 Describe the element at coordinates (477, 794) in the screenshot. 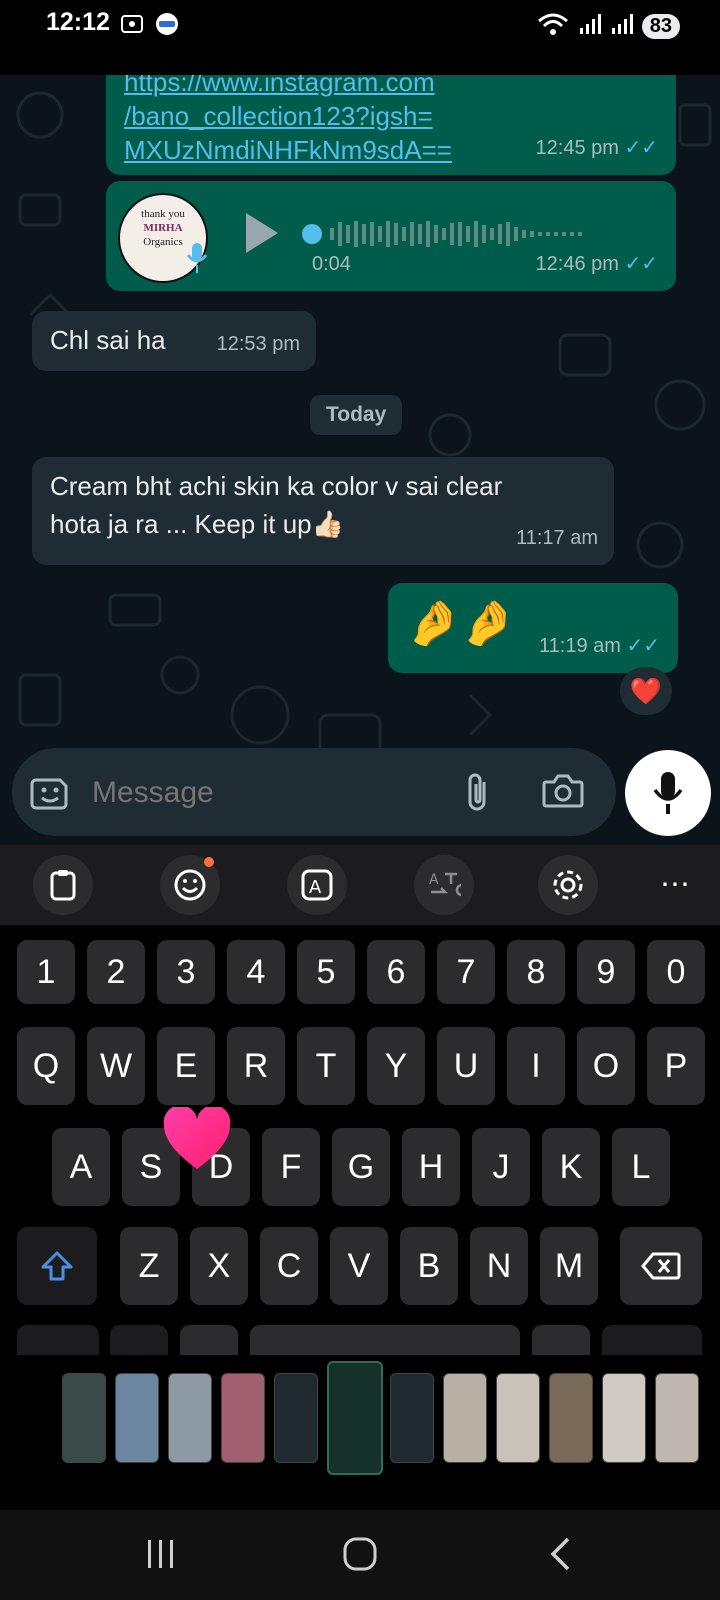

I see `attach-icon` at that location.